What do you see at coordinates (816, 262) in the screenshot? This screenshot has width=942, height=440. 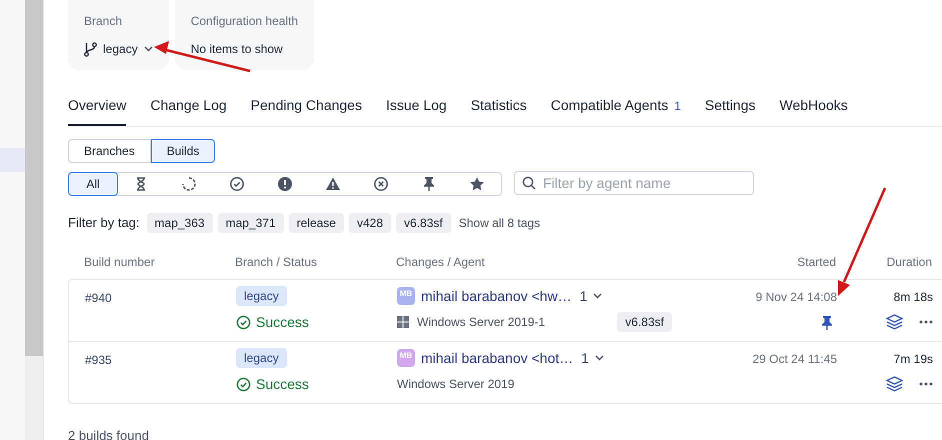 I see `column-header: Started` at bounding box center [816, 262].